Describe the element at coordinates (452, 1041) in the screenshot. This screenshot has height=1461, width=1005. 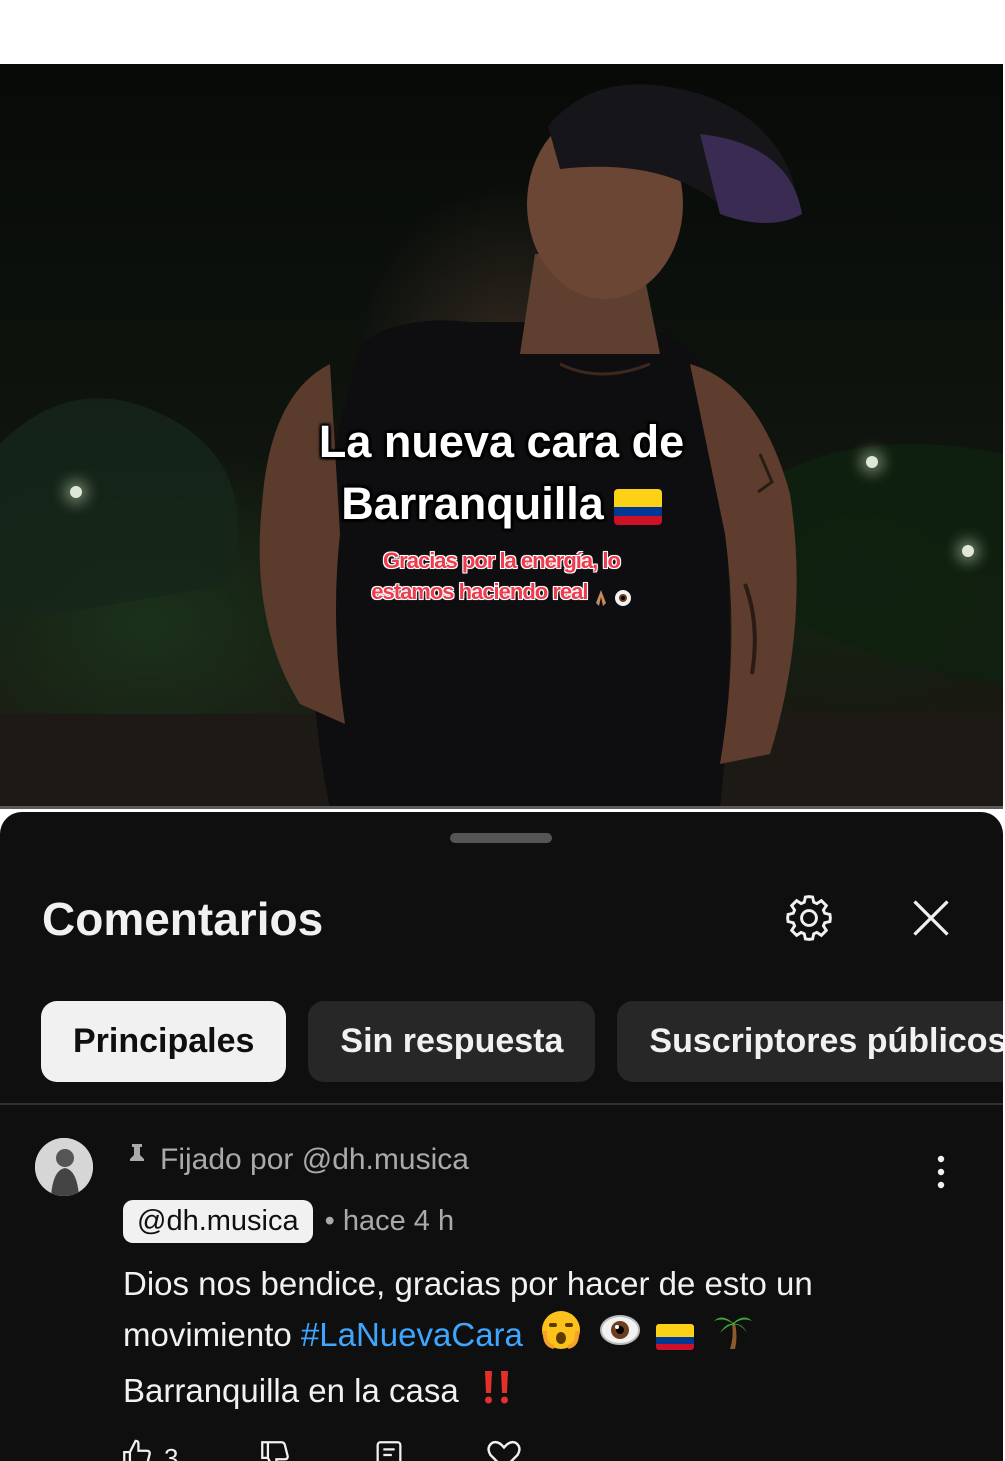
I see `chip-sin-respuesta: Sin respuesta` at that location.